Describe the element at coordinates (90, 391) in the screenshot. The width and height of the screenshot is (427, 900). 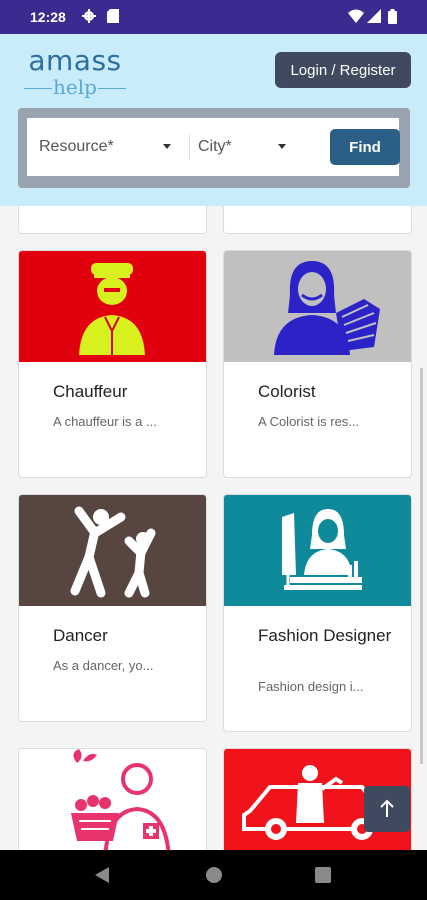
I see `card-title: Chauffeur` at that location.